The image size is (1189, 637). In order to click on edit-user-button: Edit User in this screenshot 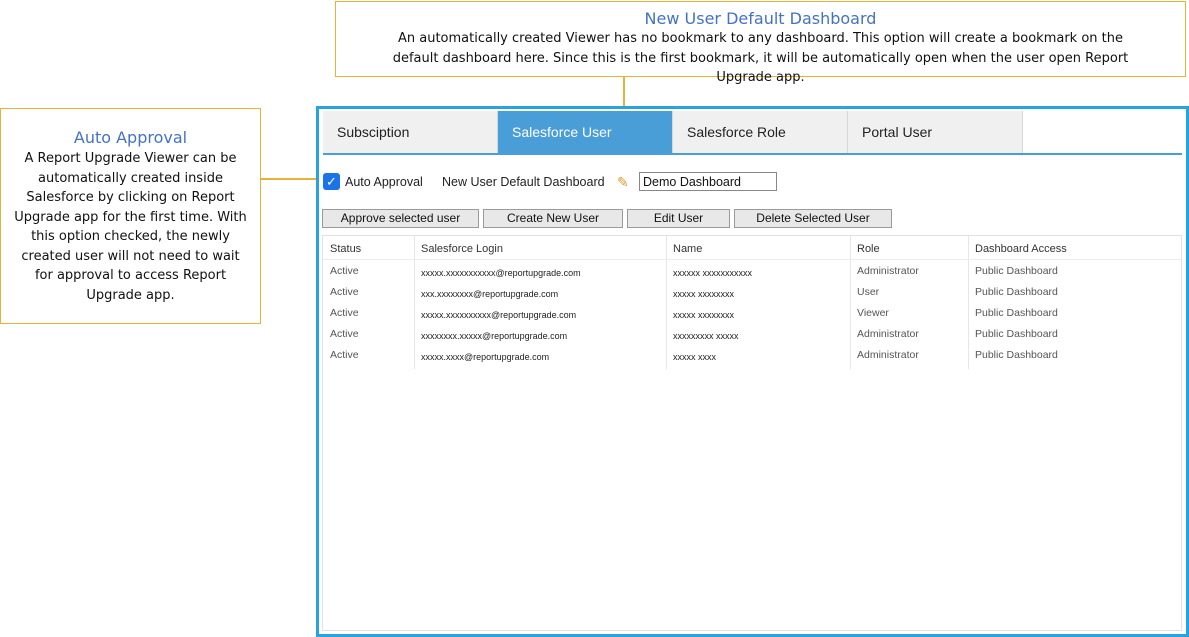, I will do `click(678, 218)`.